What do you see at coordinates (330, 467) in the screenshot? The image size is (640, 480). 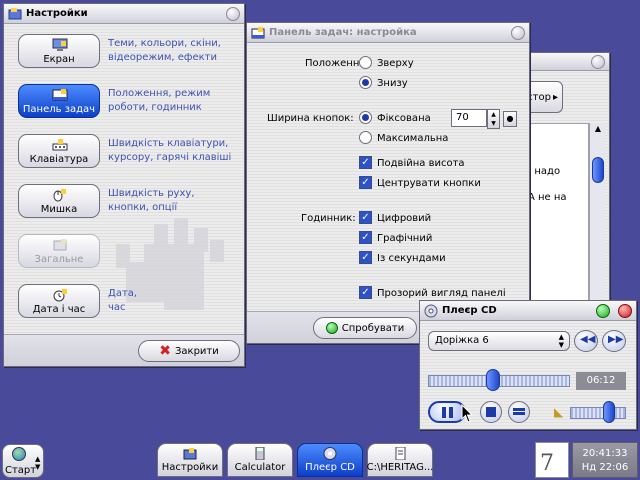 I see `taskbar-item-label: Плеєр CD` at bounding box center [330, 467].